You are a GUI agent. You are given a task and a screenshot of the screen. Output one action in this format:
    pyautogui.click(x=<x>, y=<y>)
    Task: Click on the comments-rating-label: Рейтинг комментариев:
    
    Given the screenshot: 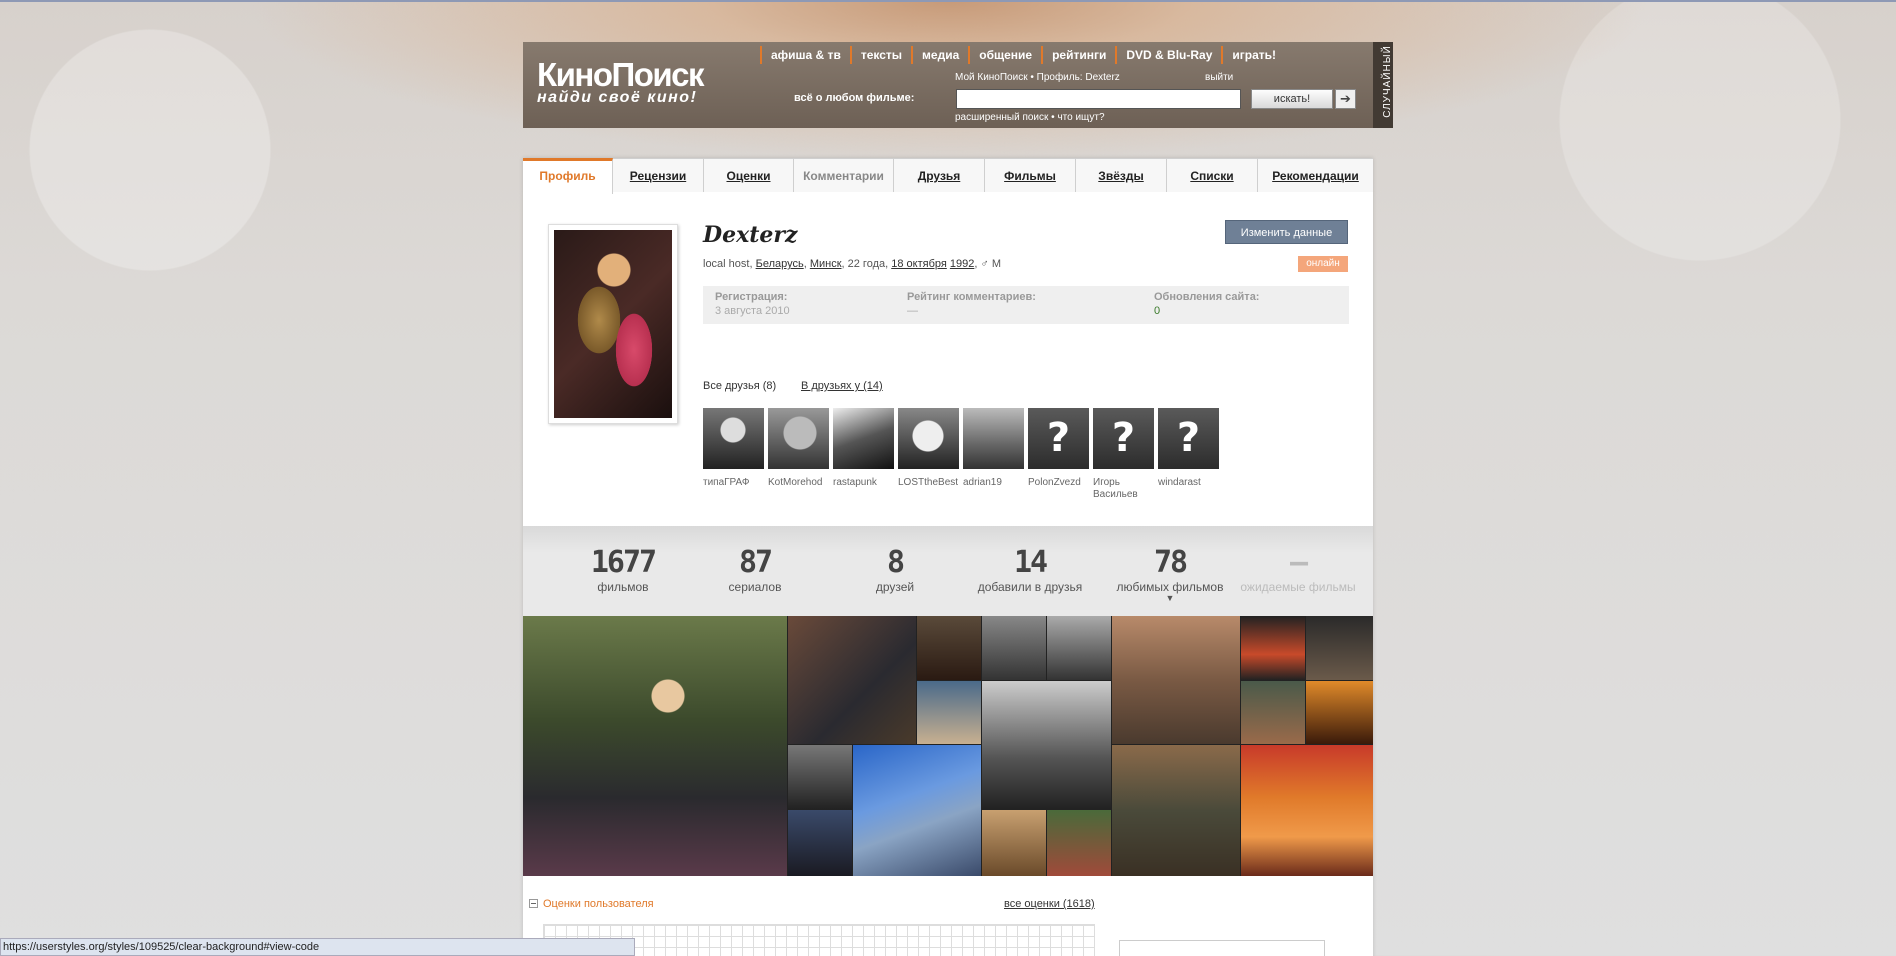 What is the action you would take?
    pyautogui.click(x=971, y=297)
    